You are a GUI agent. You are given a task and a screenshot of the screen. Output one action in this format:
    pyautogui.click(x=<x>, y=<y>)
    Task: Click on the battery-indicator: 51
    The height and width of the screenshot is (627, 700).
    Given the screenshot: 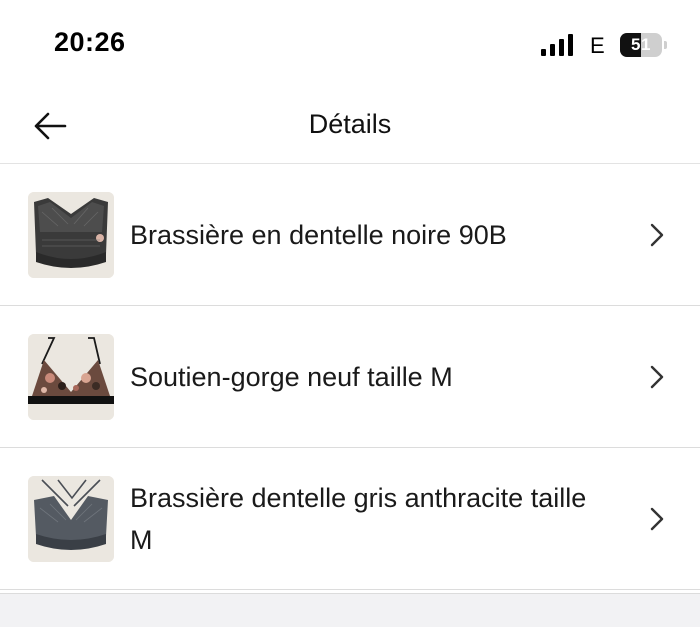 What is the action you would take?
    pyautogui.click(x=644, y=45)
    